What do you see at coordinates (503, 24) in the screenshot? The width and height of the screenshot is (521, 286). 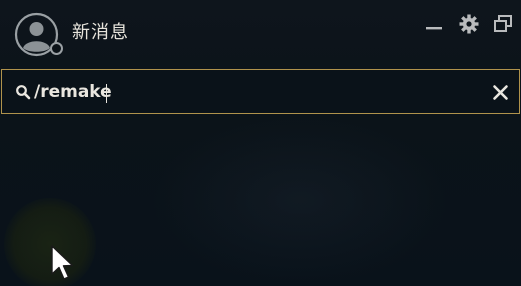 I see `popout-window-icon` at bounding box center [503, 24].